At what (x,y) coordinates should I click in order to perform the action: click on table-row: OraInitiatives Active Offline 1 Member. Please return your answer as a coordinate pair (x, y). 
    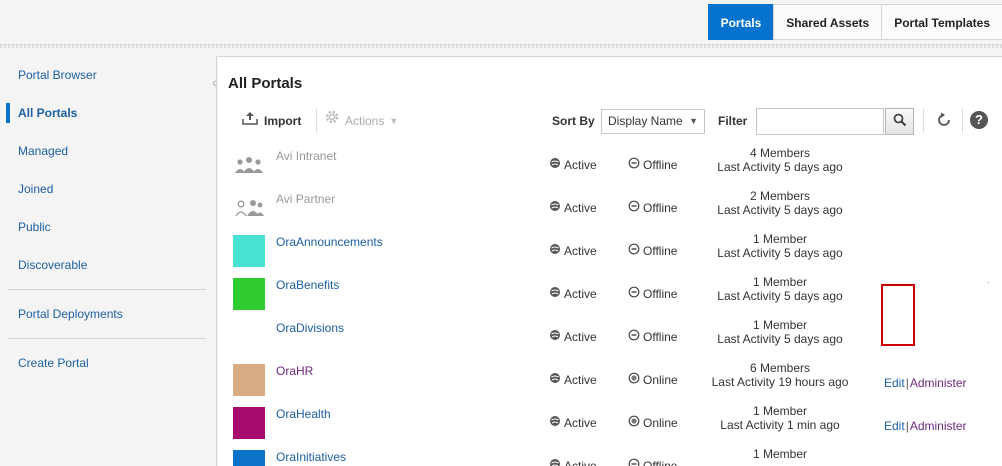
    Looking at the image, I should click on (610, 455).